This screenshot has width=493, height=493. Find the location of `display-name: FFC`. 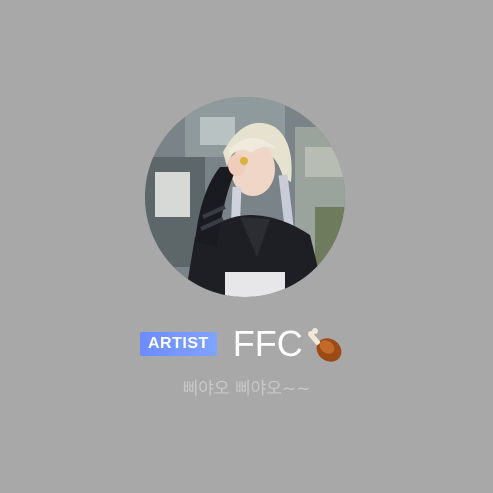

display-name: FFC is located at coordinates (267, 343).